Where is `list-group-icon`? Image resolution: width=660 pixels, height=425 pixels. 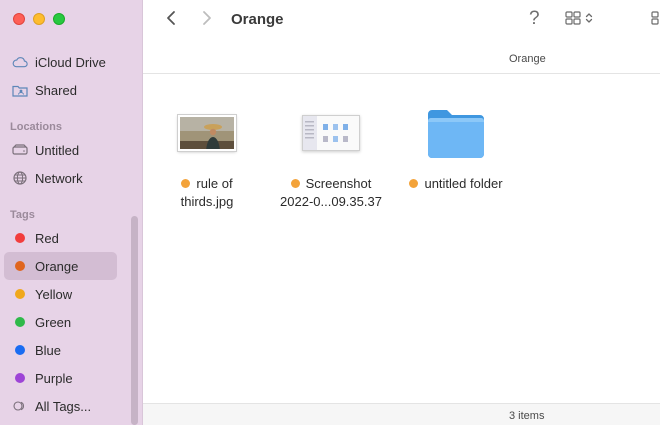
list-group-icon is located at coordinates (653, 20).